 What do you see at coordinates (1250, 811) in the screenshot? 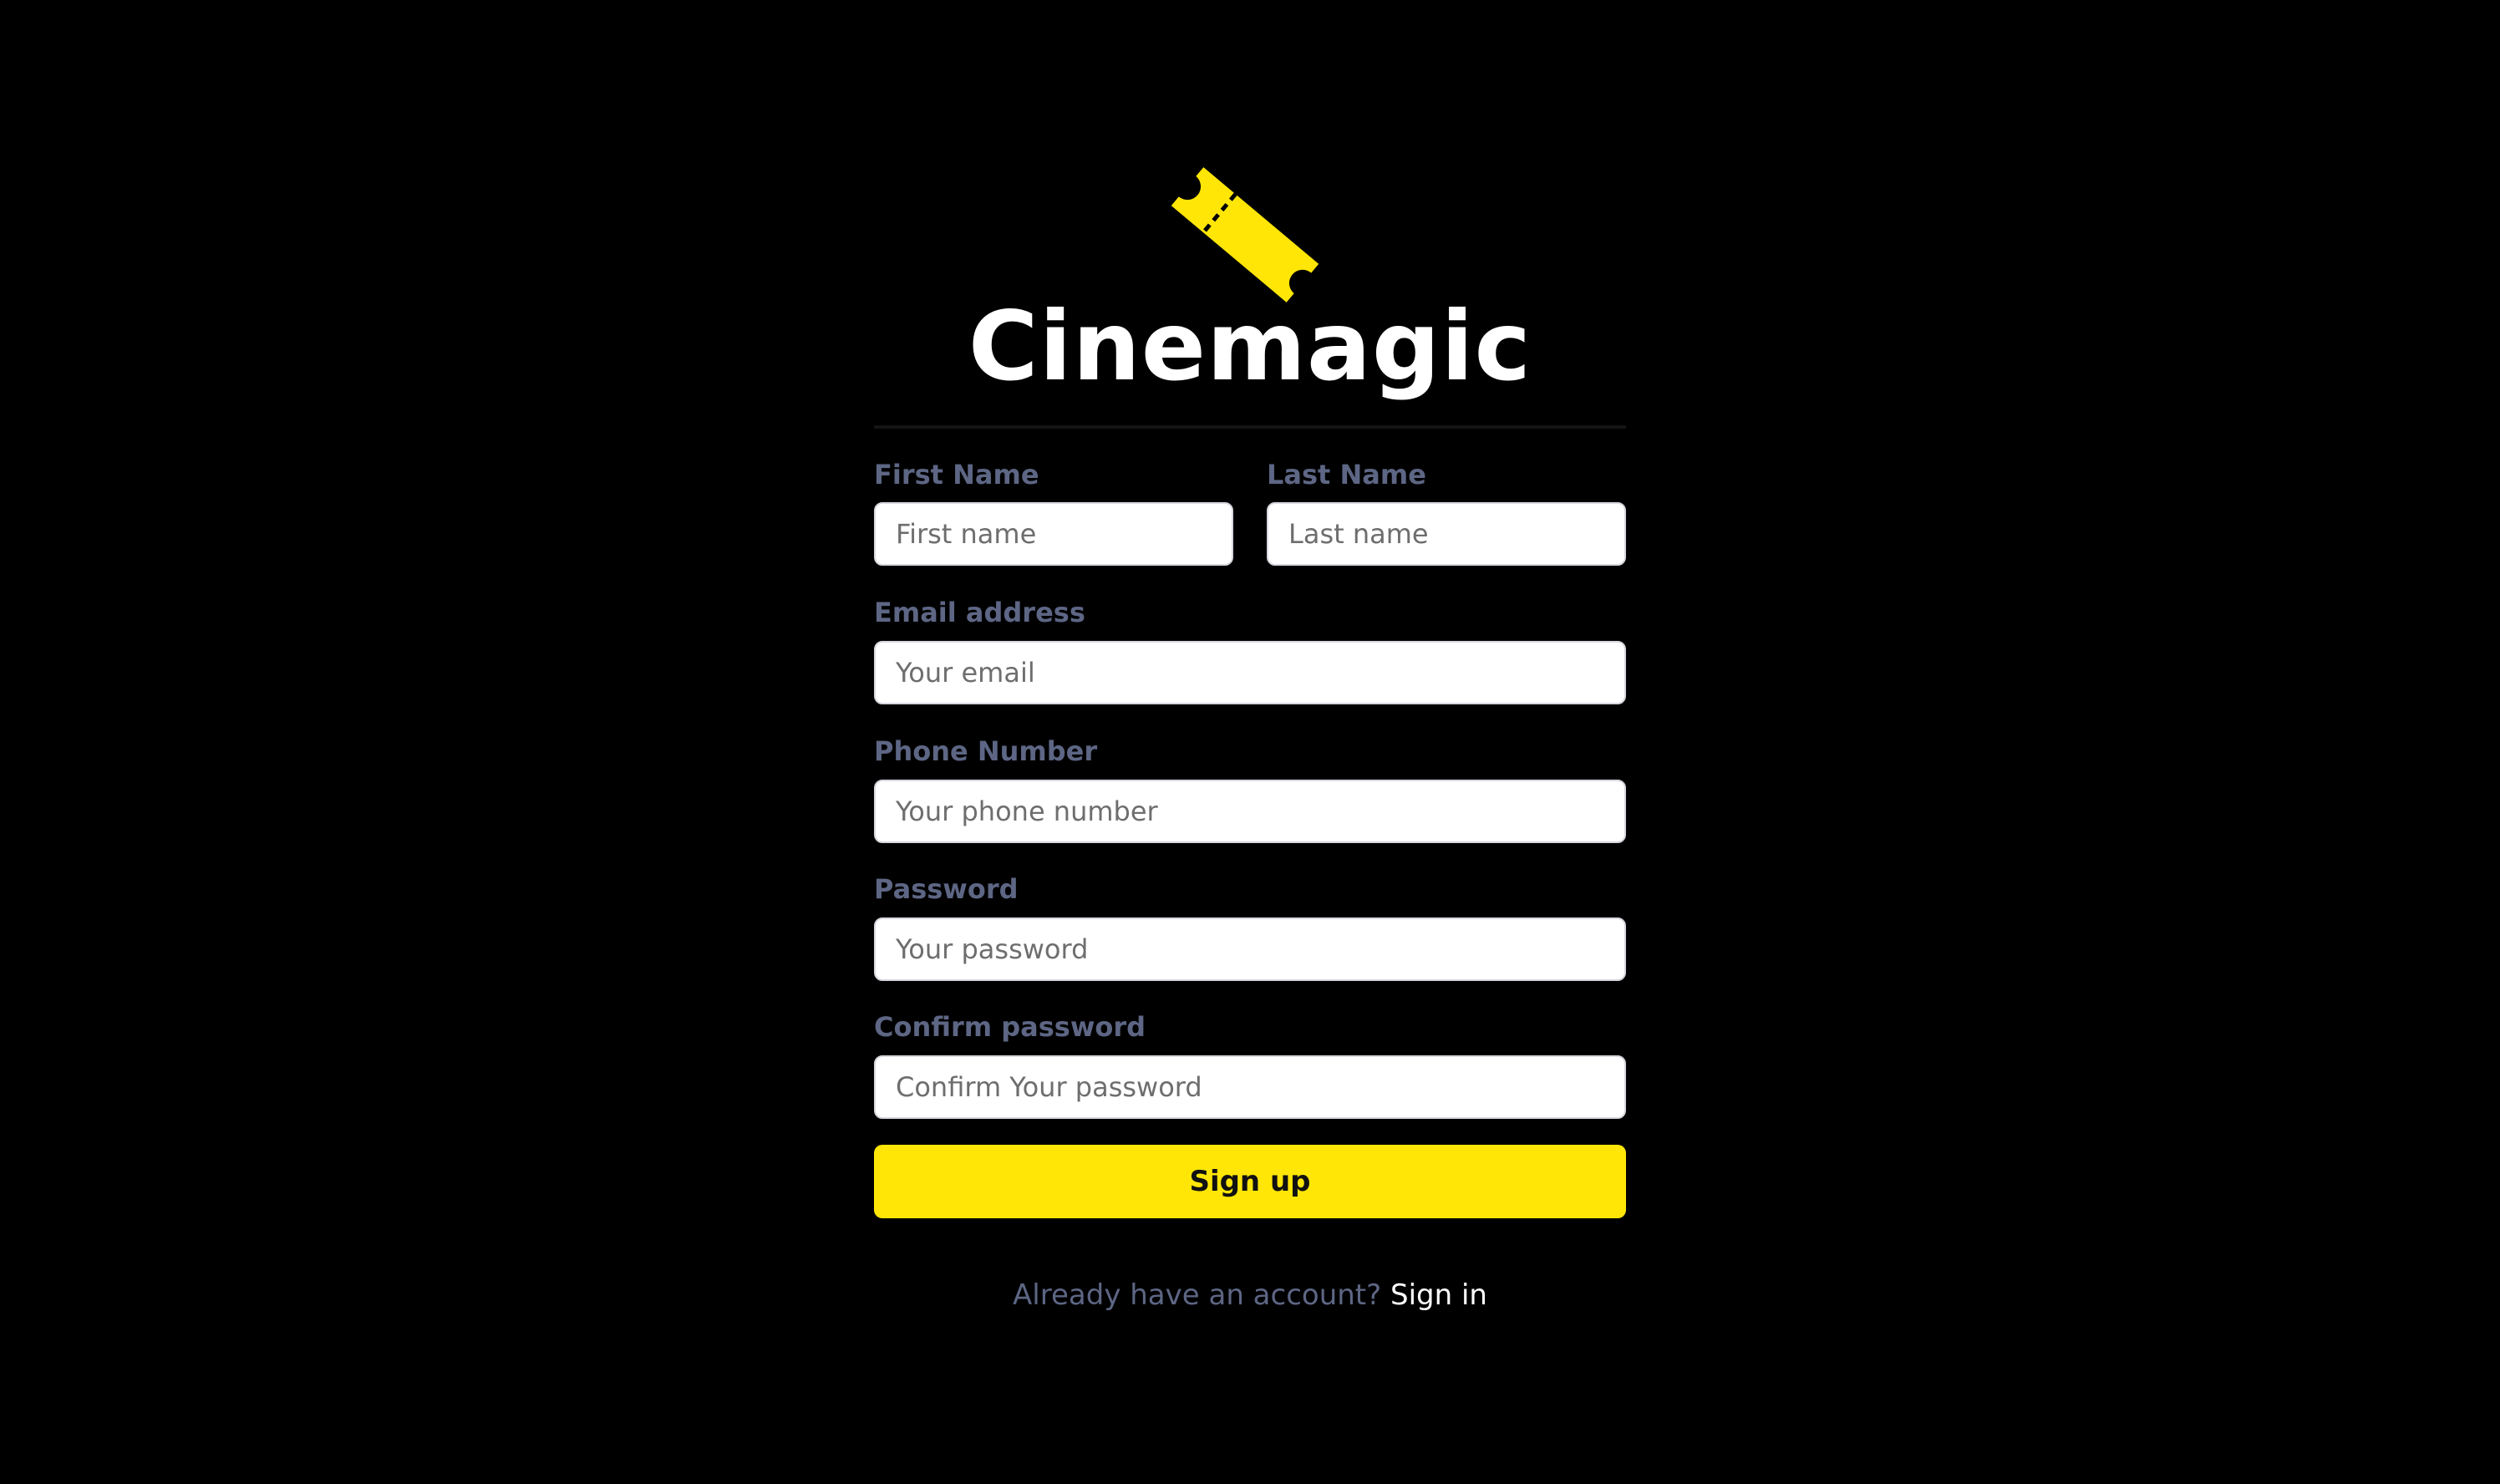
I see `phone-input` at bounding box center [1250, 811].